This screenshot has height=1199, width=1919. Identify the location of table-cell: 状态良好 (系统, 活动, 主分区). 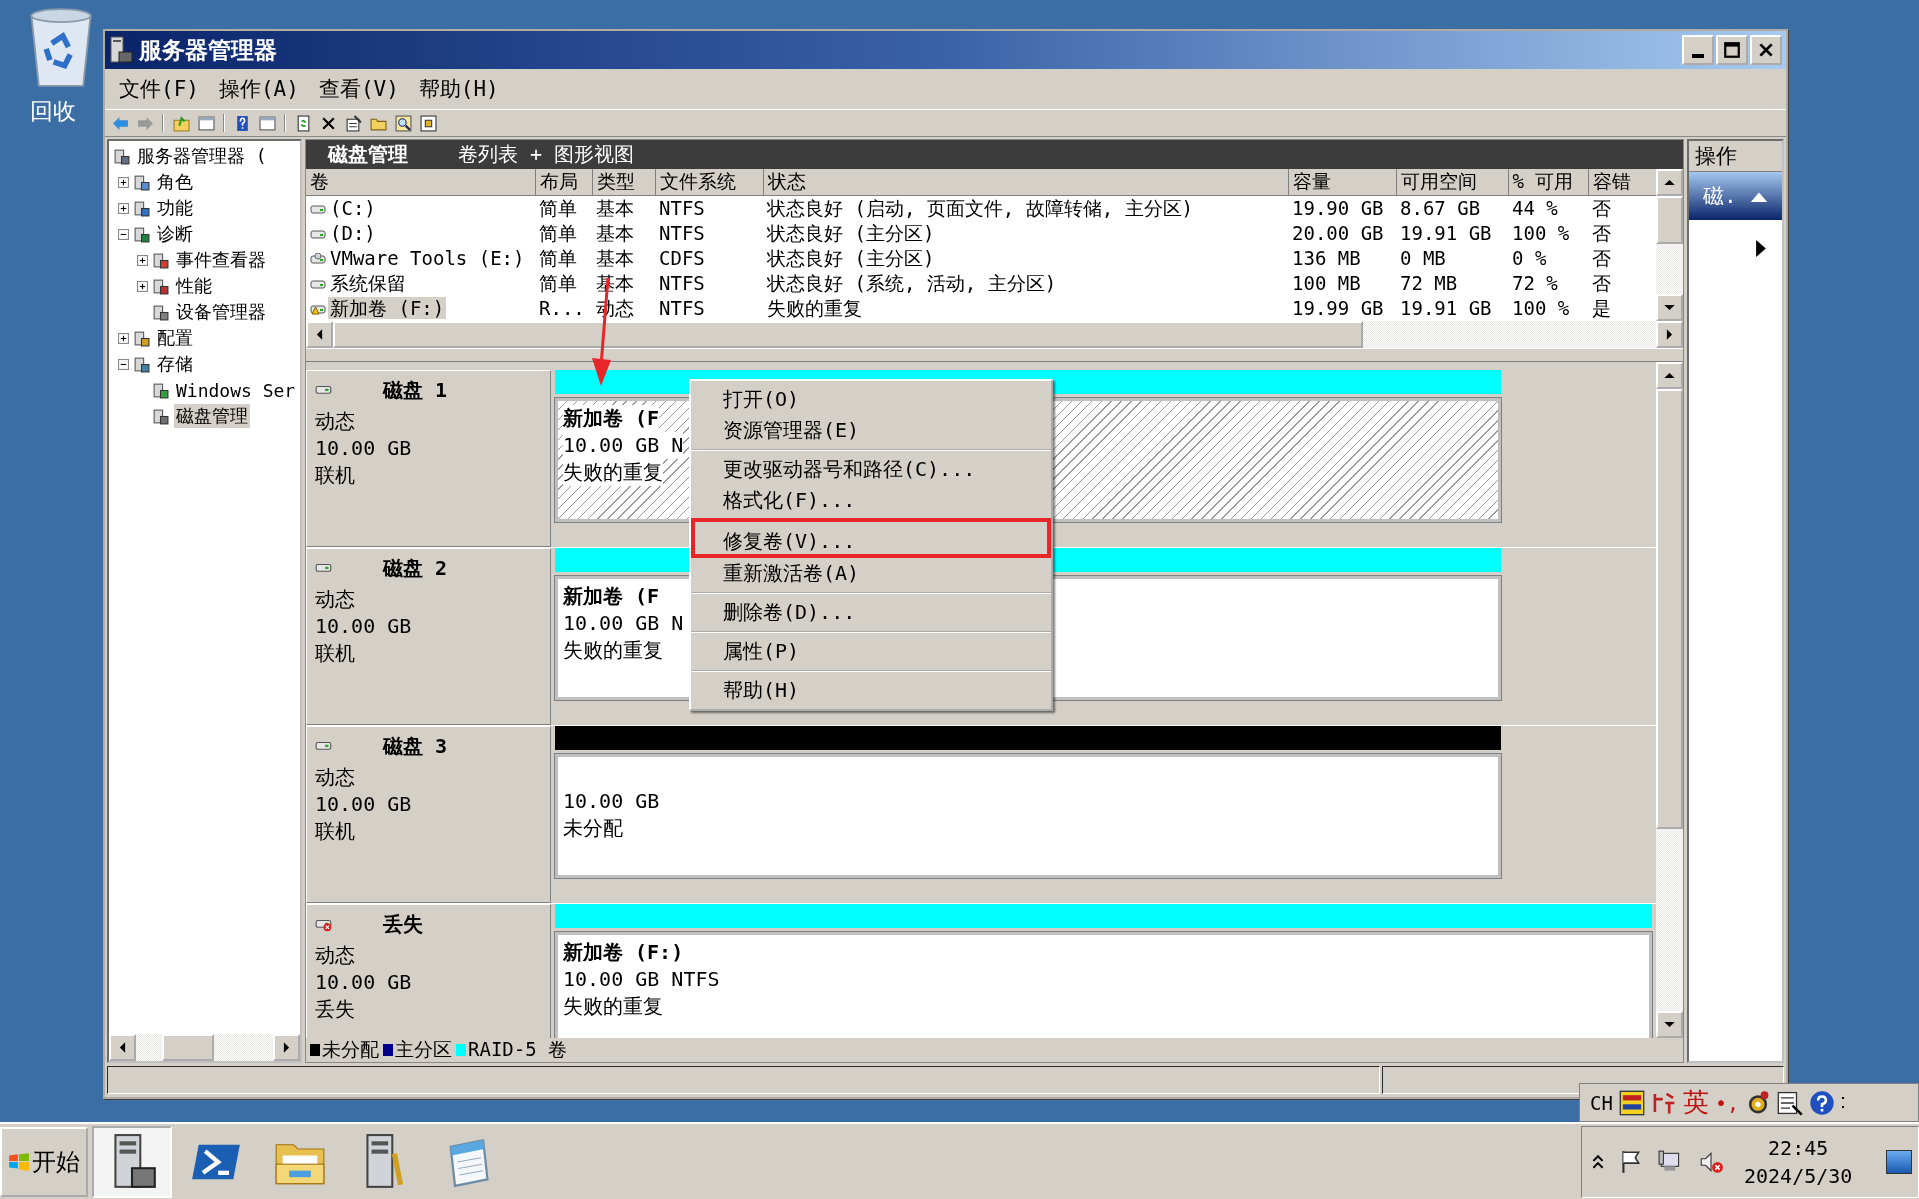
(912, 283).